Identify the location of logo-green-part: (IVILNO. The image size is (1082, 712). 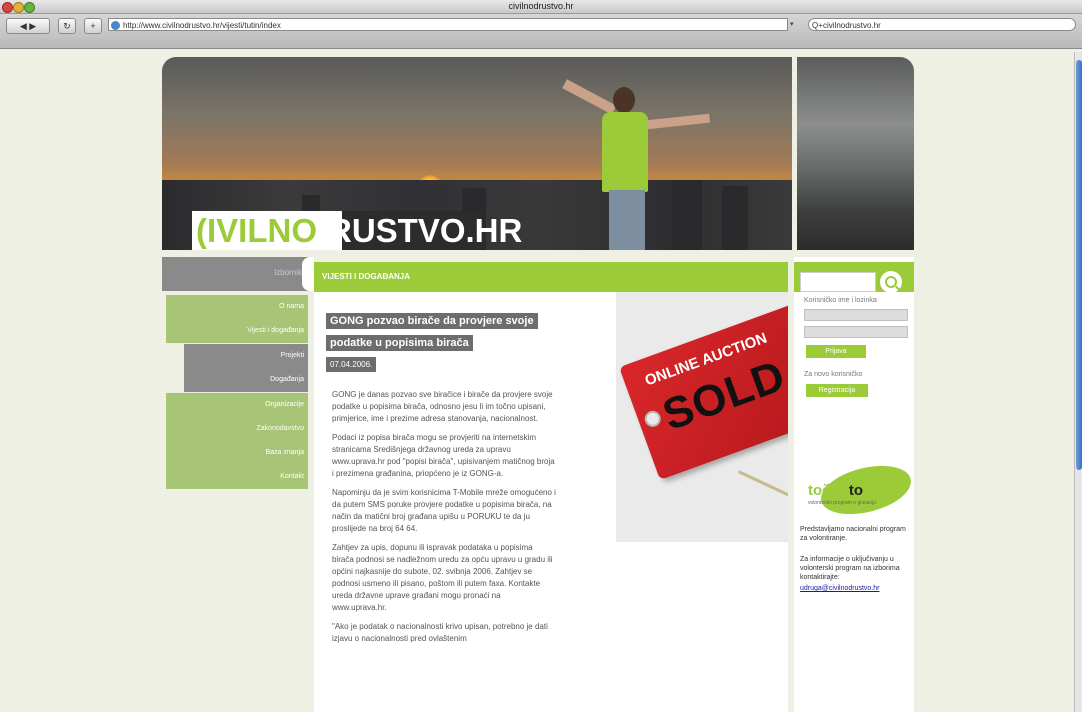
(256, 230).